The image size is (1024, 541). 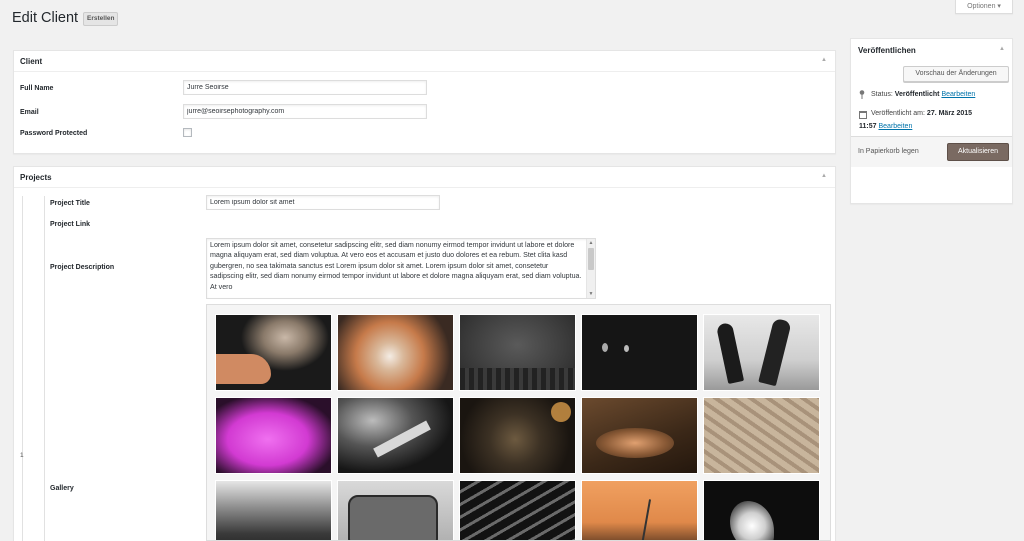 What do you see at coordinates (273, 510) in the screenshot?
I see `gallery-thumb-storm-clouds` at bounding box center [273, 510].